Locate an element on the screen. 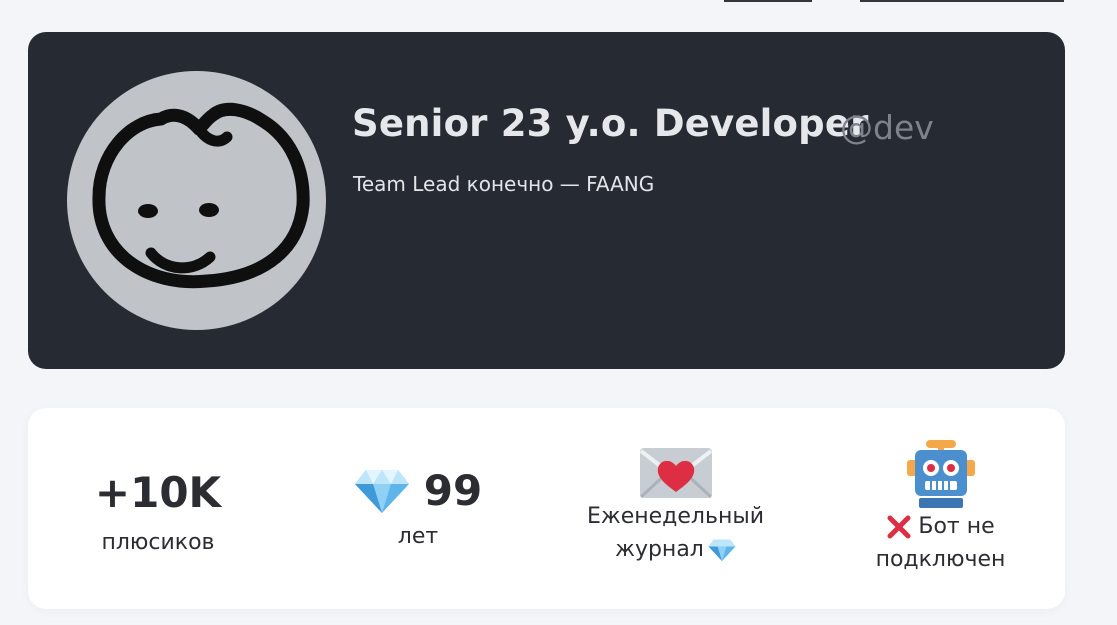 Image resolution: width=1117 pixels, height=625 pixels. stat-bot: Бот не подключен is located at coordinates (940, 507).